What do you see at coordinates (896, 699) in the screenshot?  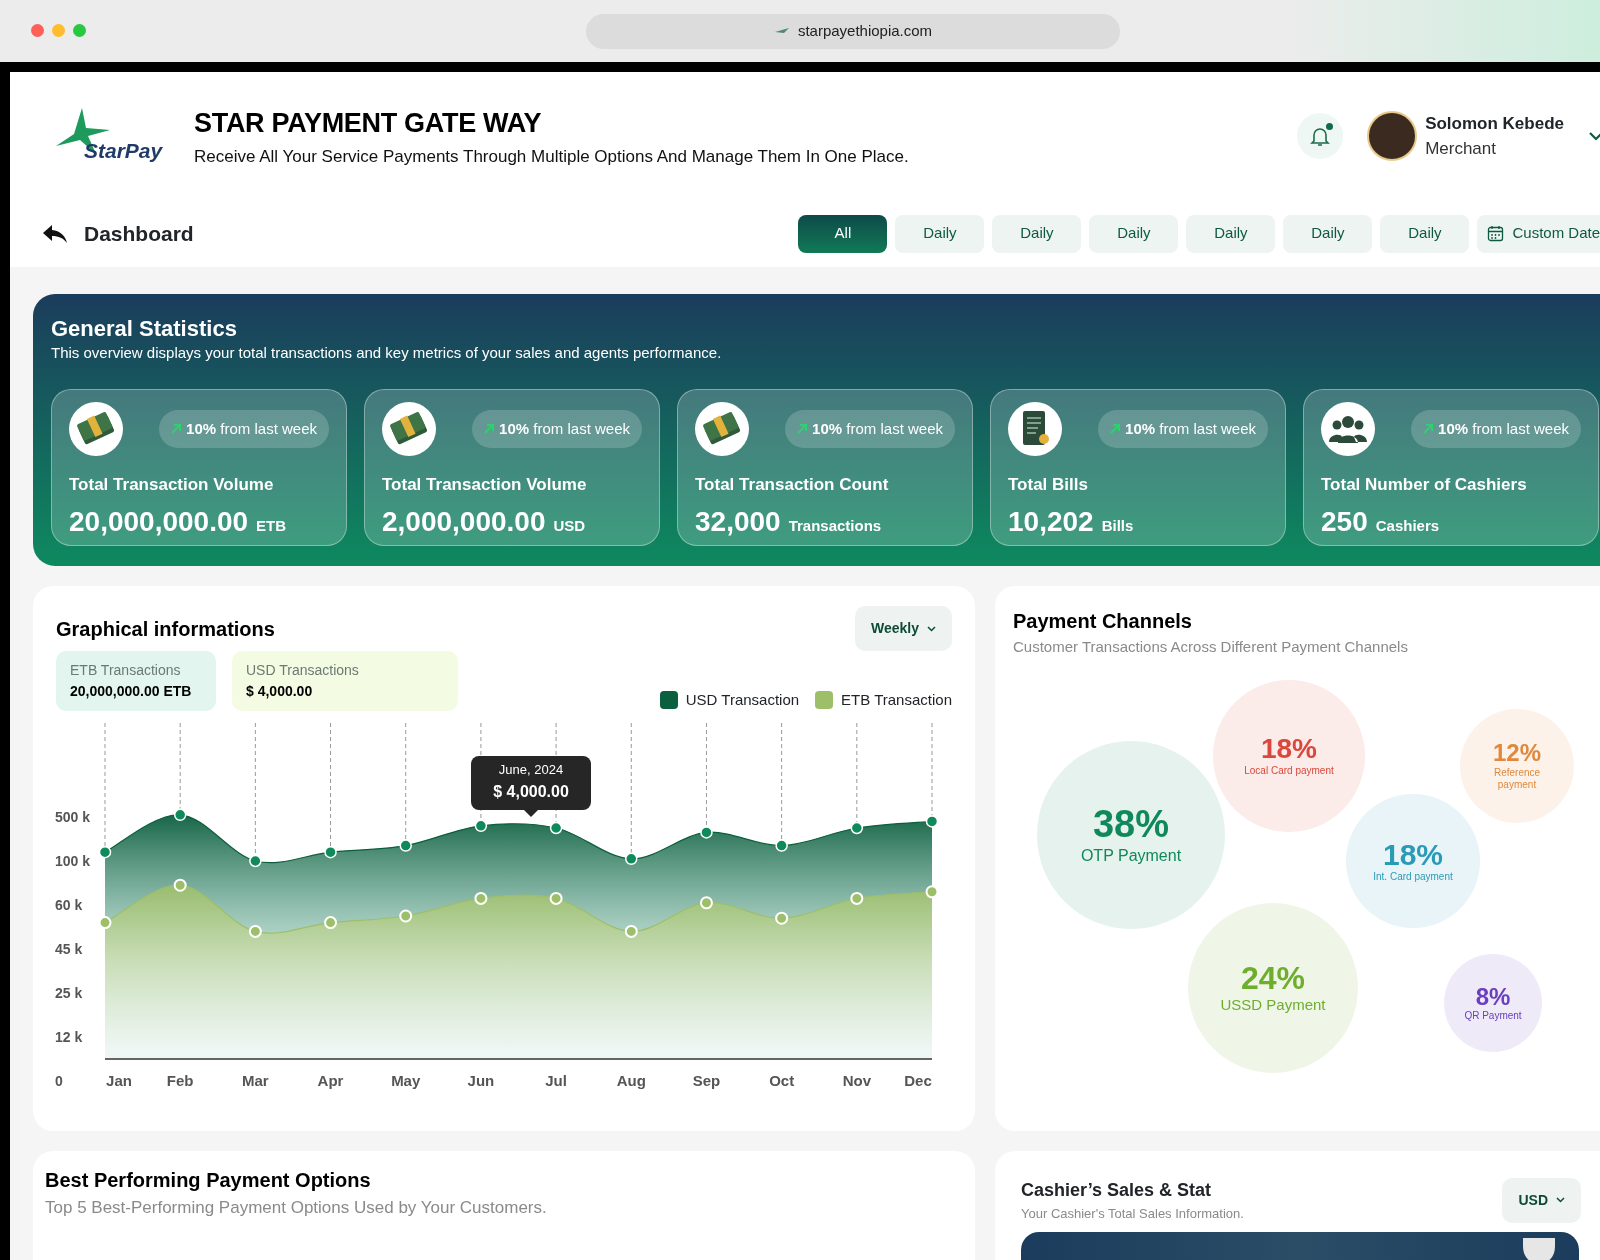 I see `legend-label: ETB Transaction` at bounding box center [896, 699].